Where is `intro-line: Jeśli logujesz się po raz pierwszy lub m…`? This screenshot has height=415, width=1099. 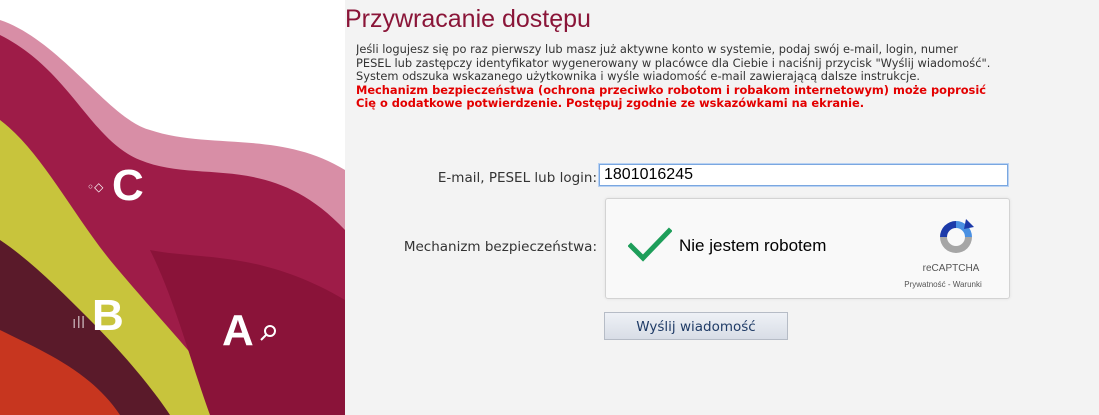 intro-line: Jeśli logujesz się po raz pierwszy lub m… is located at coordinates (657, 49).